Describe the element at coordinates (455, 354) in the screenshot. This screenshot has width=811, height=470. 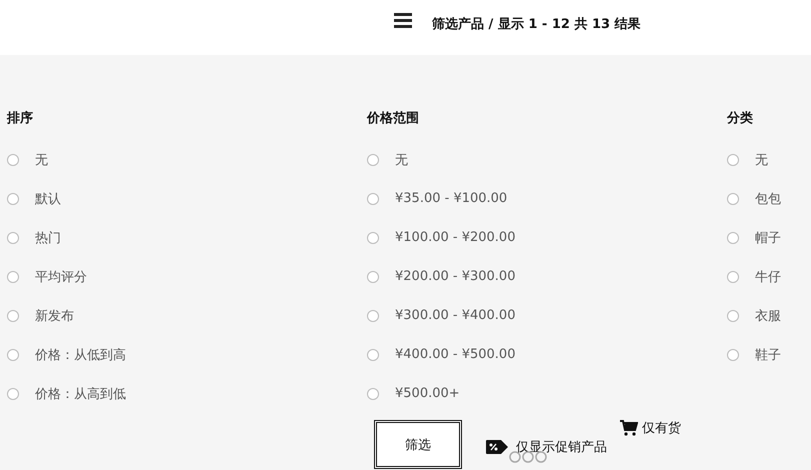
I see `option-label: ¥400.00 - ¥500.00` at that location.